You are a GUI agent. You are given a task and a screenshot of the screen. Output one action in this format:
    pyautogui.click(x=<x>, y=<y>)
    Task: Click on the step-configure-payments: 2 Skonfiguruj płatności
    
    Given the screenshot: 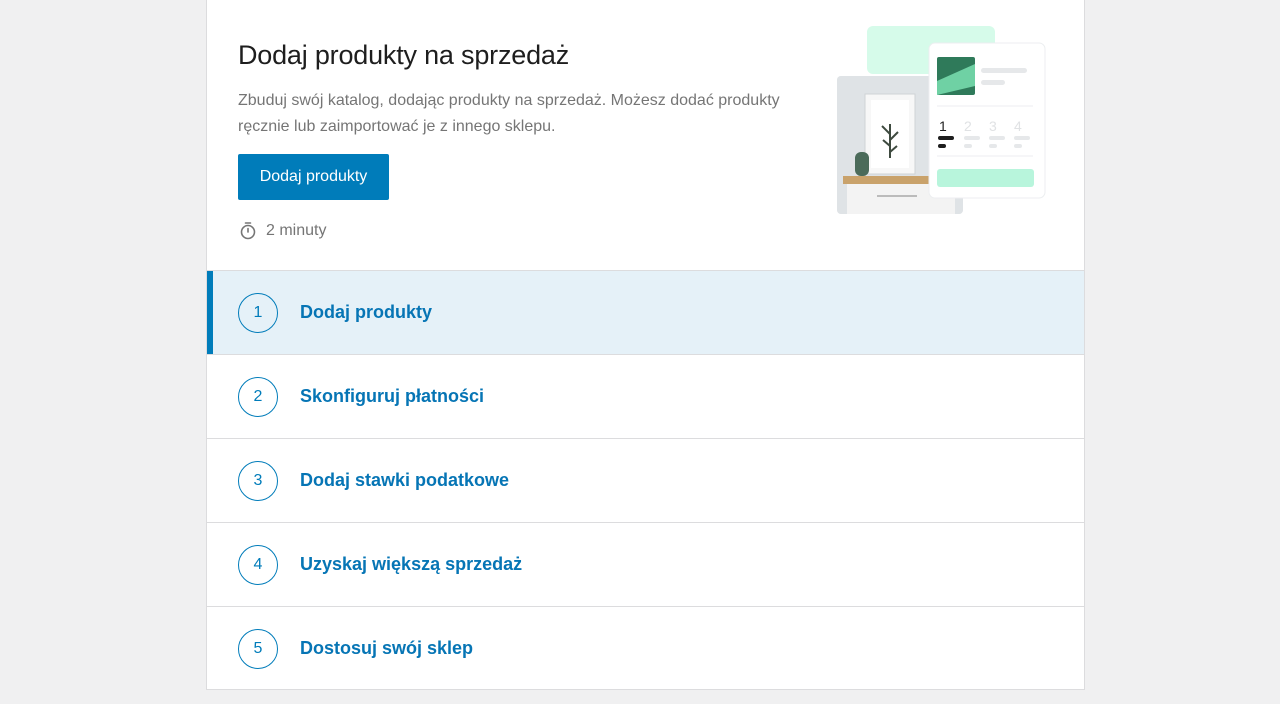 What is the action you would take?
    pyautogui.click(x=645, y=397)
    